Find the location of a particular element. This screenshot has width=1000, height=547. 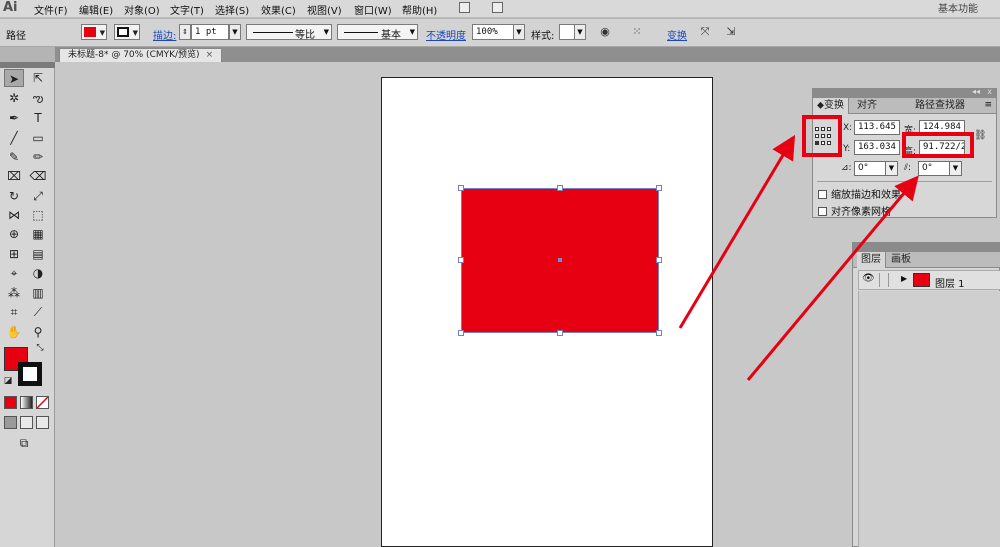

arrow-to-height is located at coordinates (832, 278).